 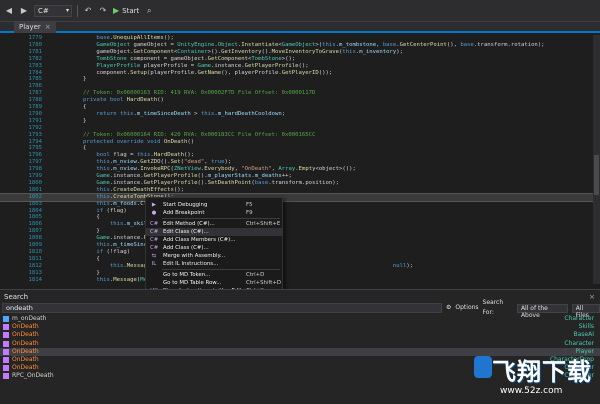 What do you see at coordinates (33, 376) in the screenshot?
I see `result-name: RPC_OnDeath` at bounding box center [33, 376].